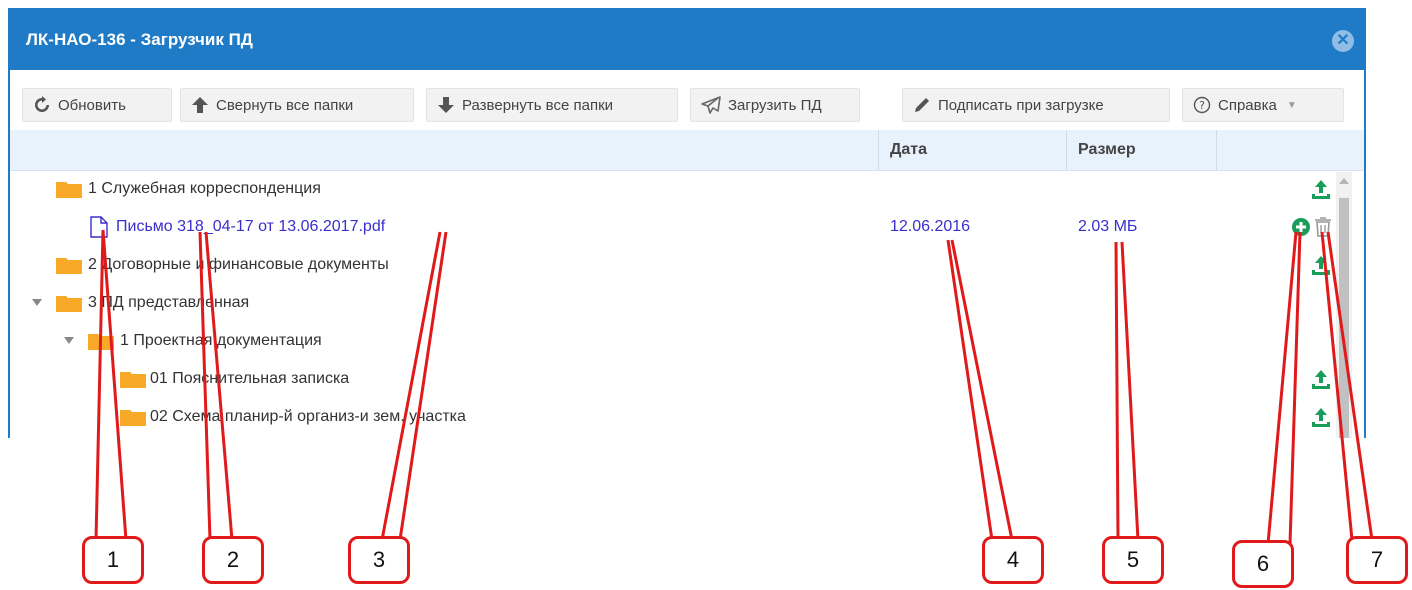 This screenshot has width=1412, height=590. Describe the element at coordinates (238, 264) in the screenshot. I see `folder-name: 2 Договорные и финансовые документы` at that location.